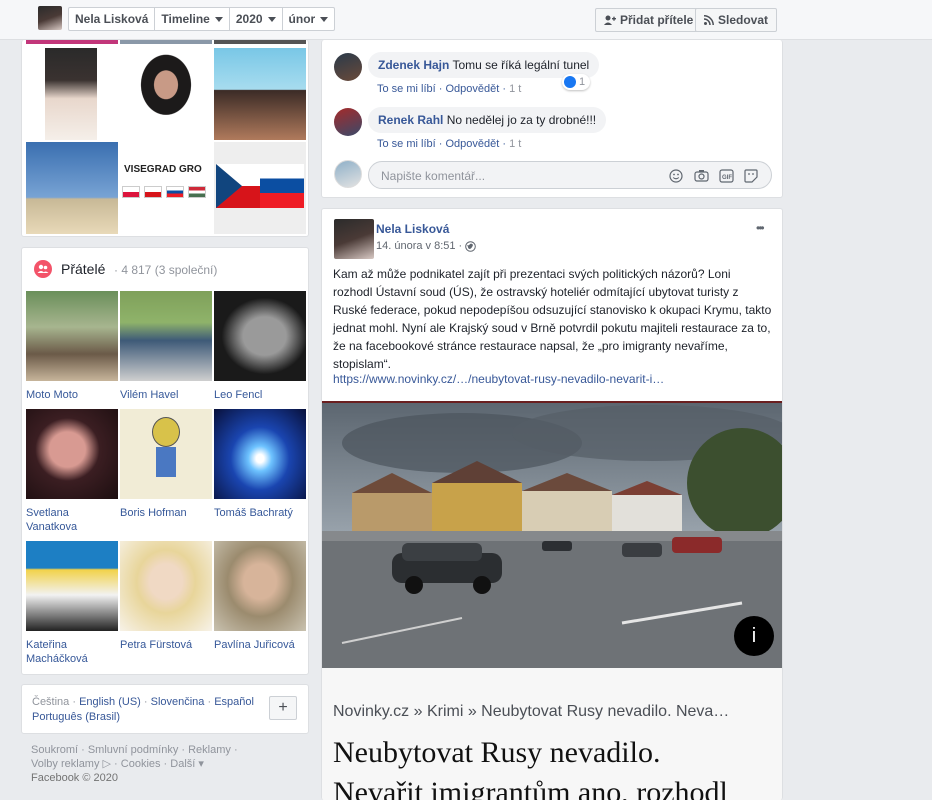  I want to click on post-meta: 14. února v 8:51 ·, so click(426, 246).